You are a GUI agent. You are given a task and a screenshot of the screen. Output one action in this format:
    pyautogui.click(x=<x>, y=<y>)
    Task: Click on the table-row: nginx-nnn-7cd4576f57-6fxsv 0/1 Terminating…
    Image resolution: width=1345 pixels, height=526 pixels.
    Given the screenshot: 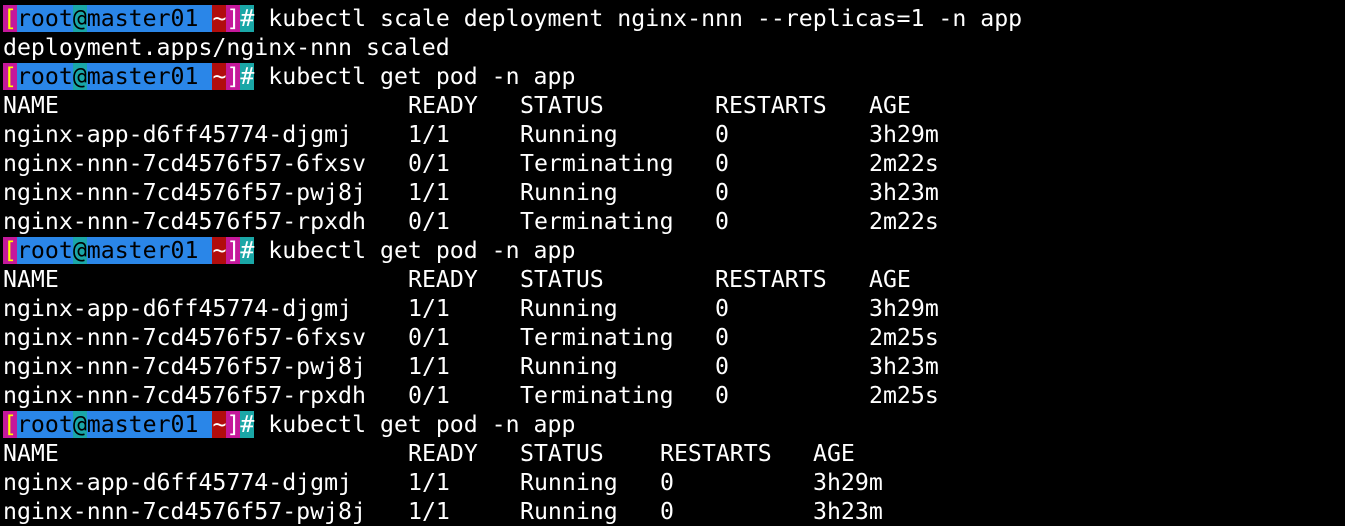 What is the action you would take?
    pyautogui.click(x=672, y=337)
    